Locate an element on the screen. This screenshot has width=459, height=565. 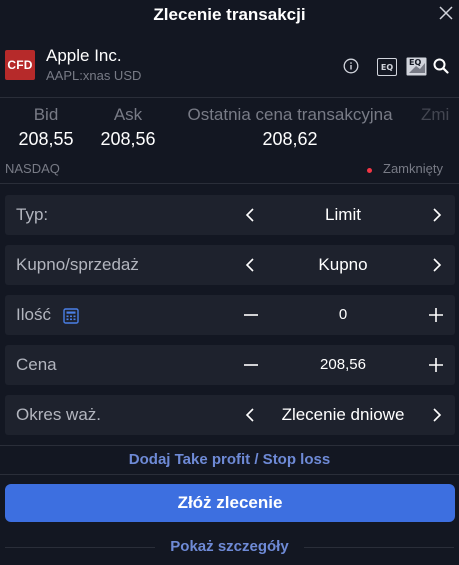
market-closed-dot is located at coordinates (369, 170).